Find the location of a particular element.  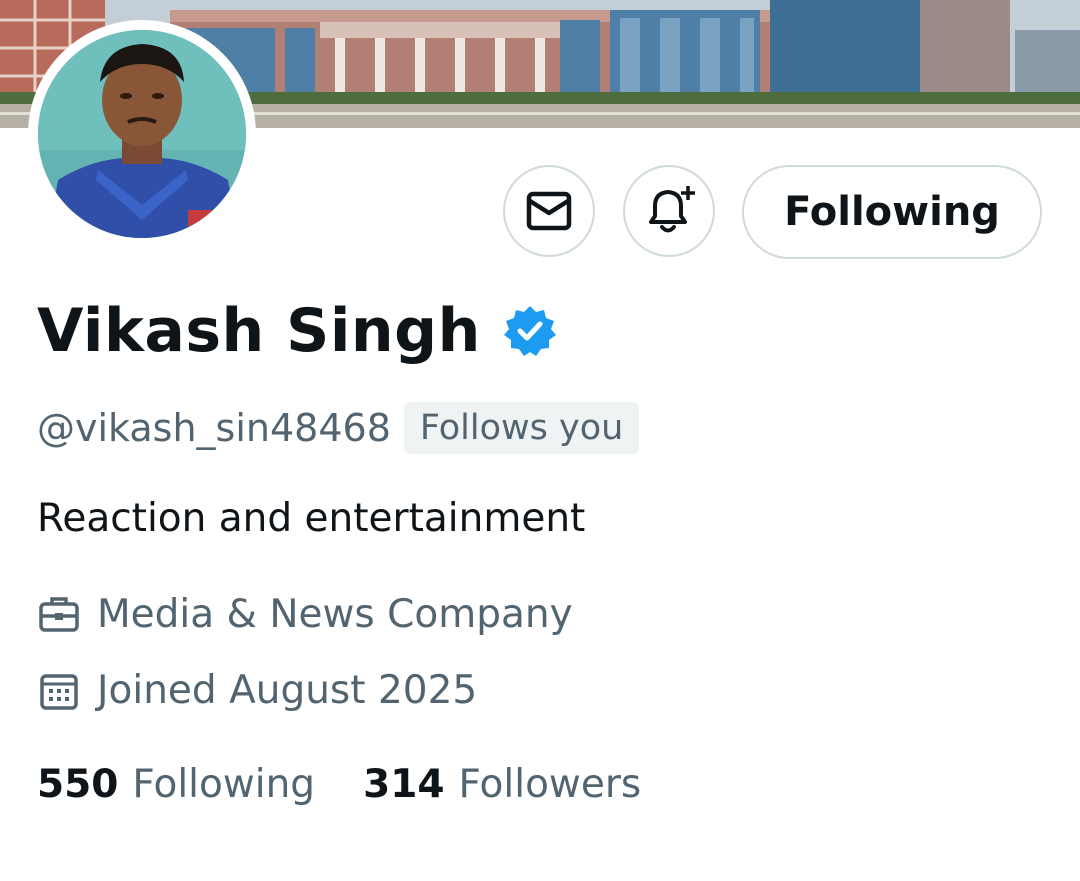

followers-count: 314 is located at coordinates (404, 784).